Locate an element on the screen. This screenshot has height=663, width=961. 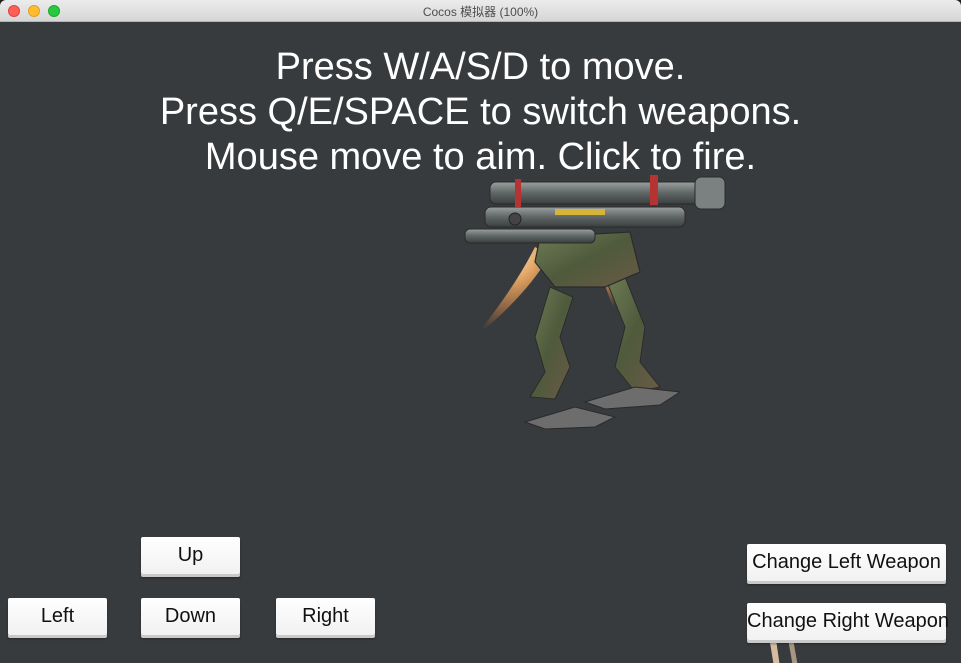
title-bar: Cocos 模拟器 (100%) is located at coordinates (480, 11).